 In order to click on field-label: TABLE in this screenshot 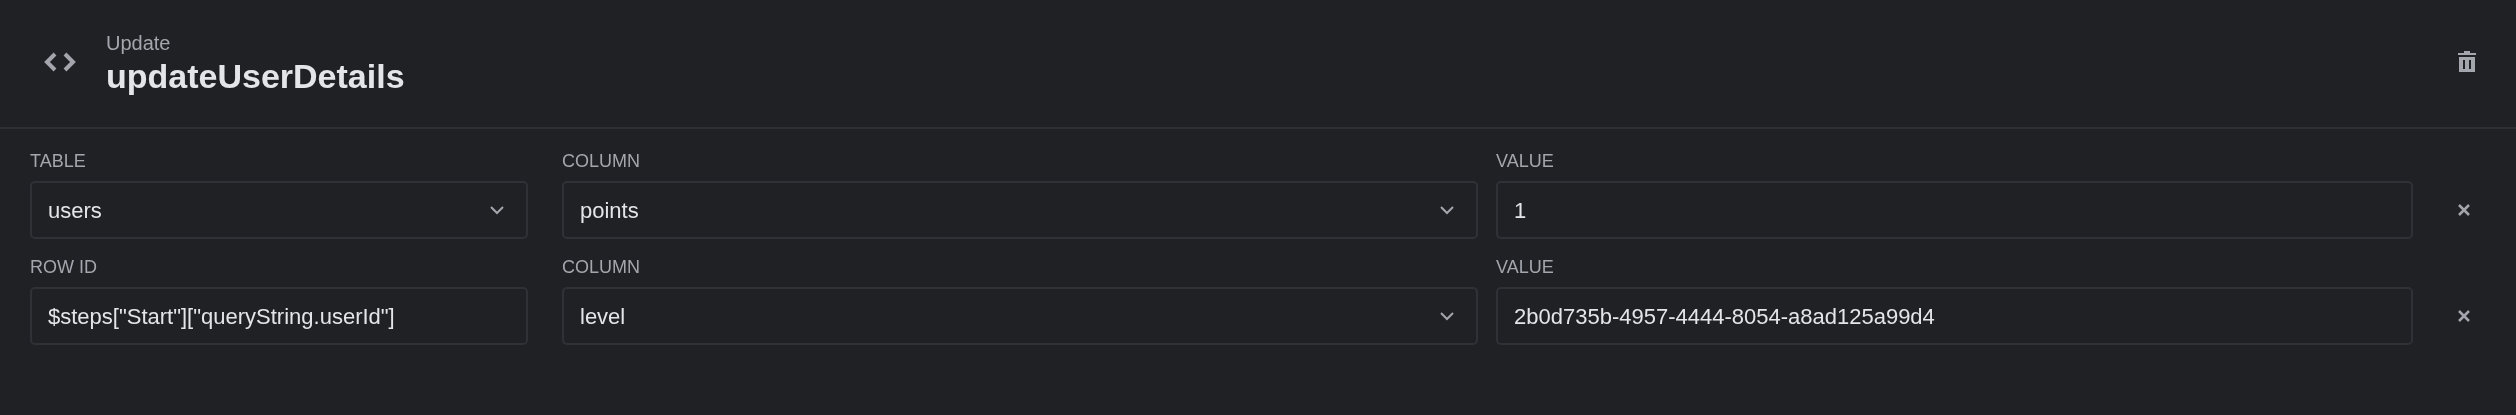, I will do `click(58, 161)`.